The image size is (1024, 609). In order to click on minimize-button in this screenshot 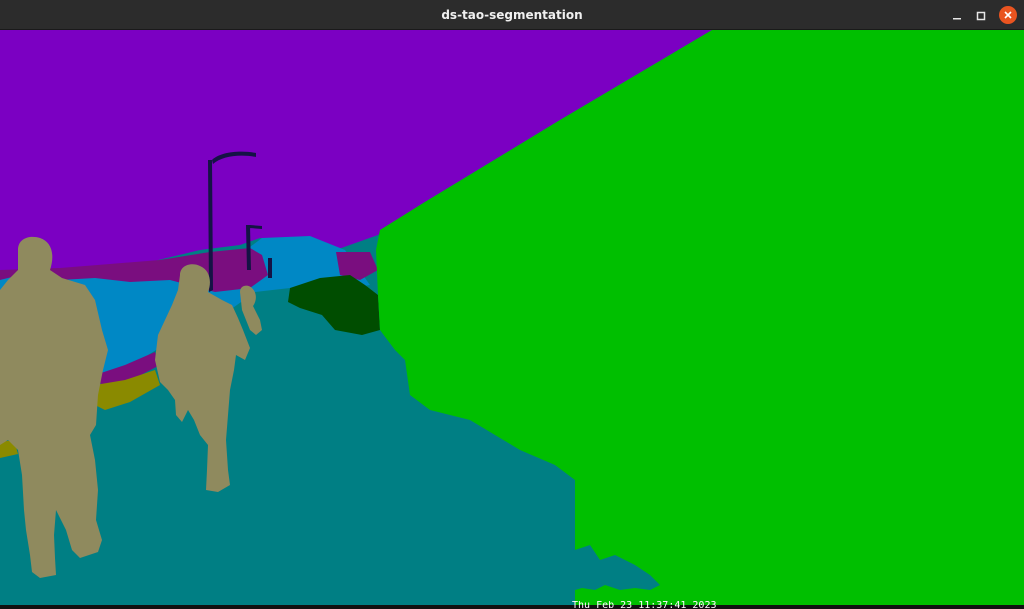, I will do `click(957, 15)`.